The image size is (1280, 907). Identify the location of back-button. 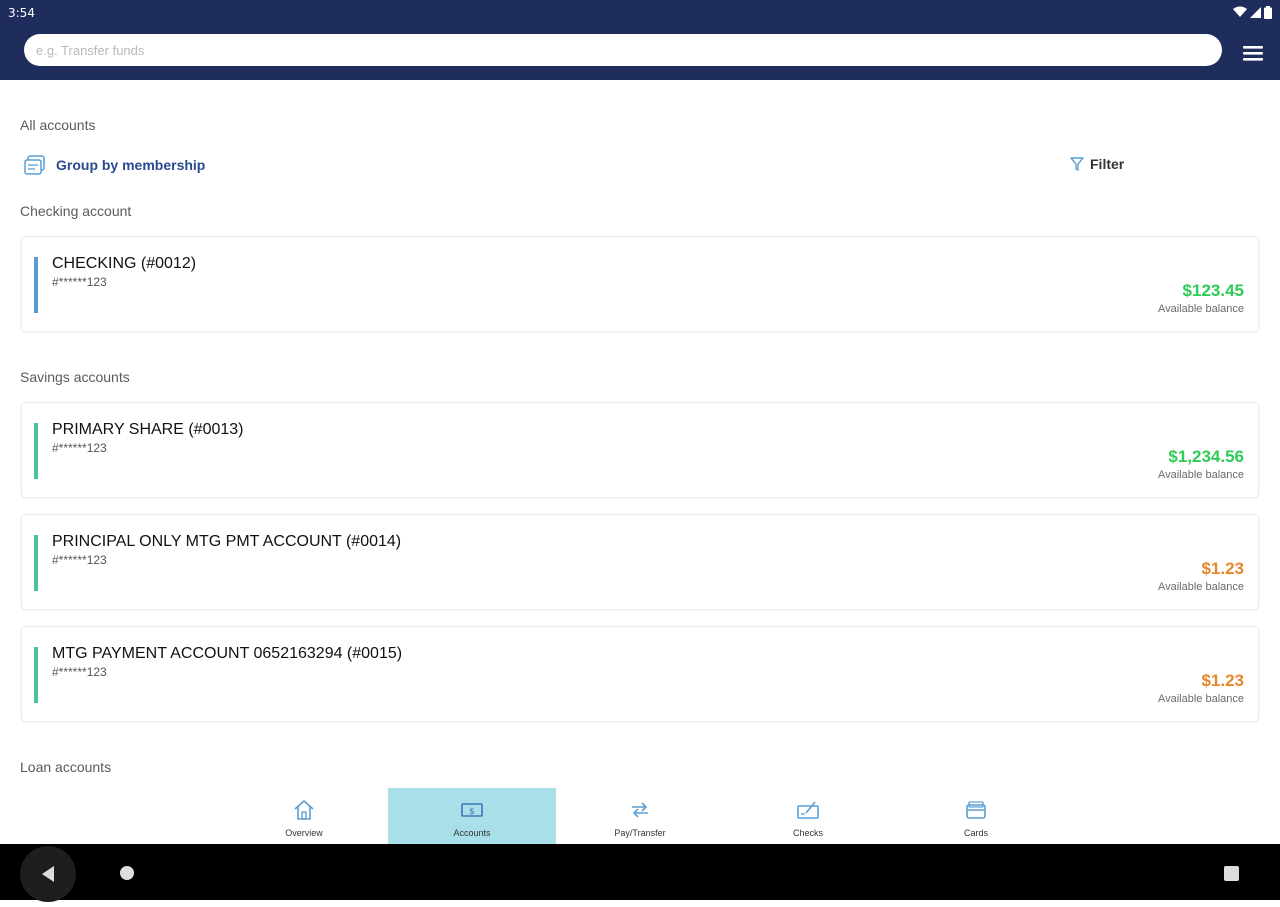
(48, 874).